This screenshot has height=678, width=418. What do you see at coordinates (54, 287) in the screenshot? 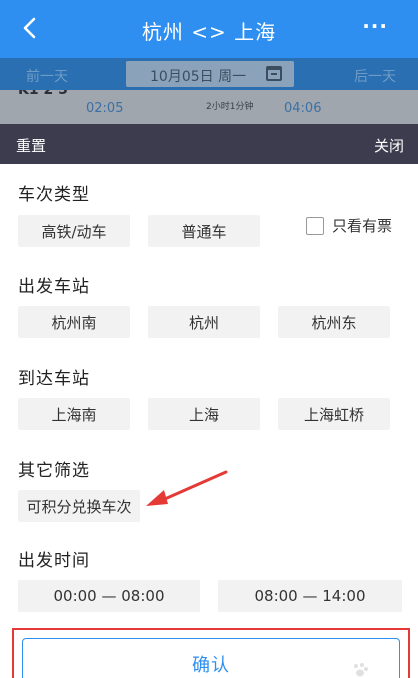
I see `section-title-departure-station: 出发车站` at bounding box center [54, 287].